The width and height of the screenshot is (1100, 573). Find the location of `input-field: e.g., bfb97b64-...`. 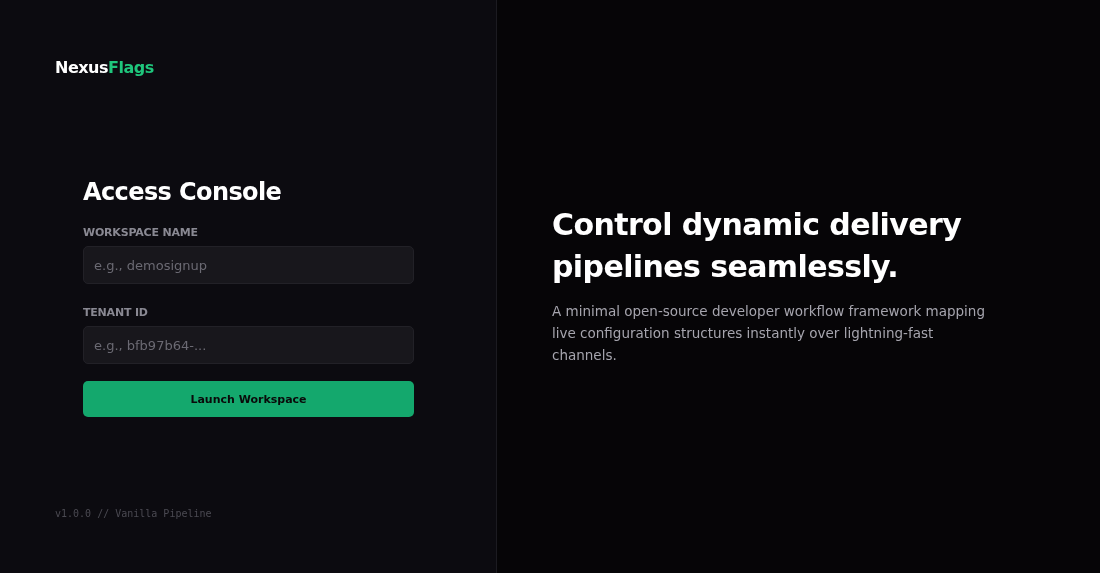

input-field: e.g., bfb97b64-... is located at coordinates (248, 345).